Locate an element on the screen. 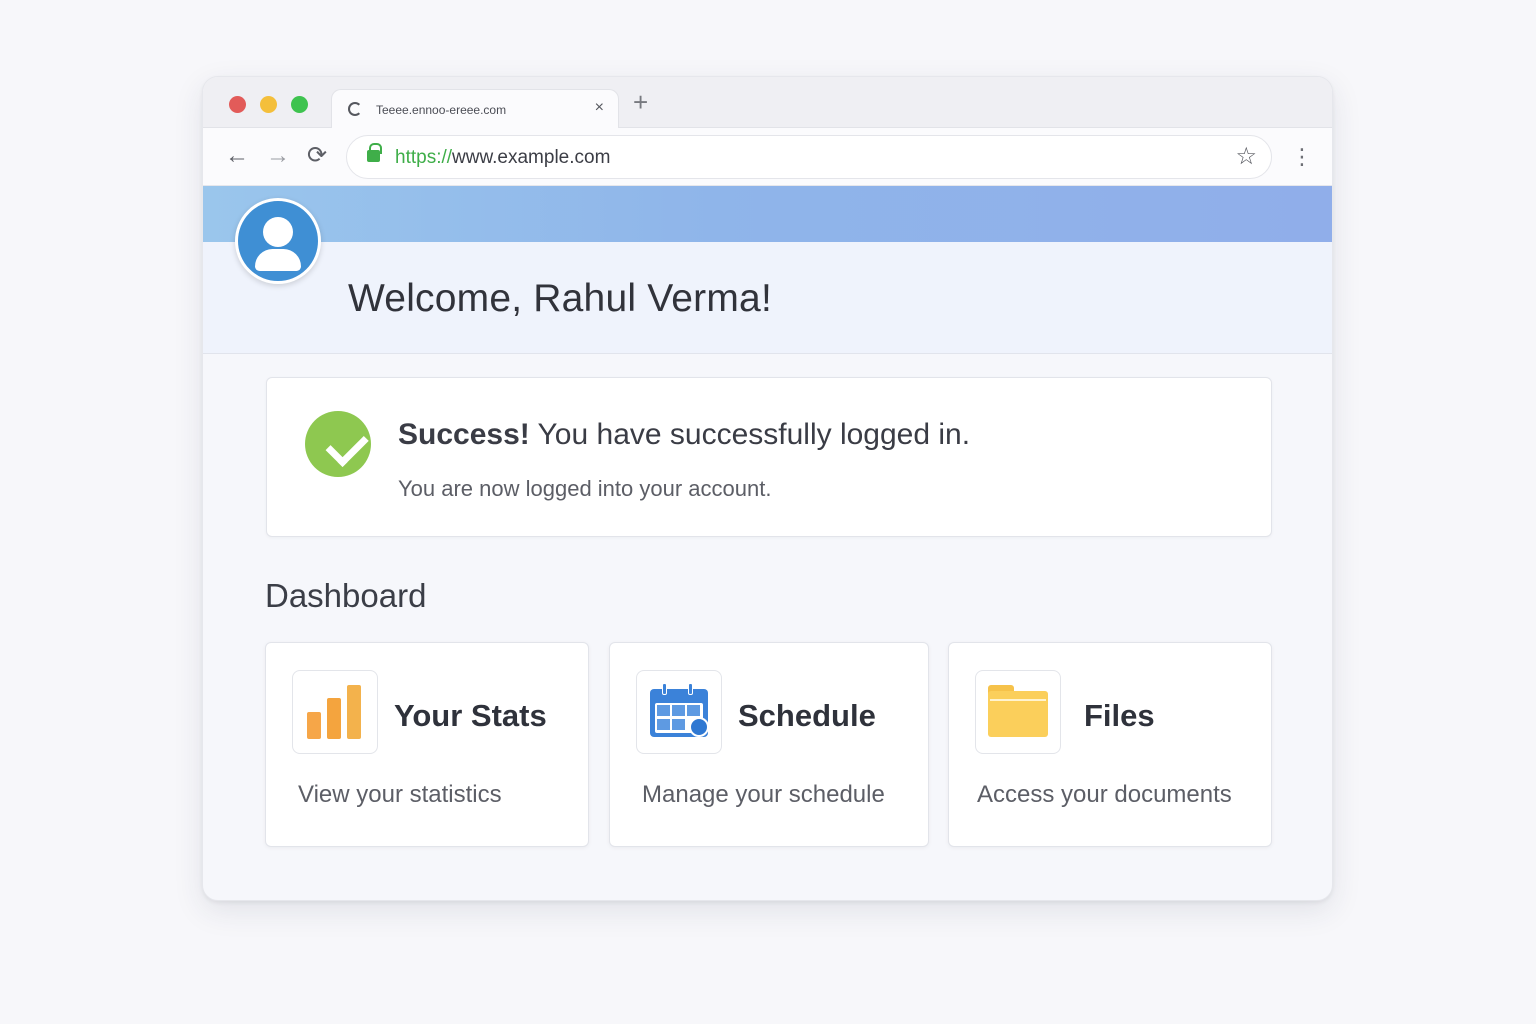  url-text: https://www.example.com is located at coordinates (502, 158).